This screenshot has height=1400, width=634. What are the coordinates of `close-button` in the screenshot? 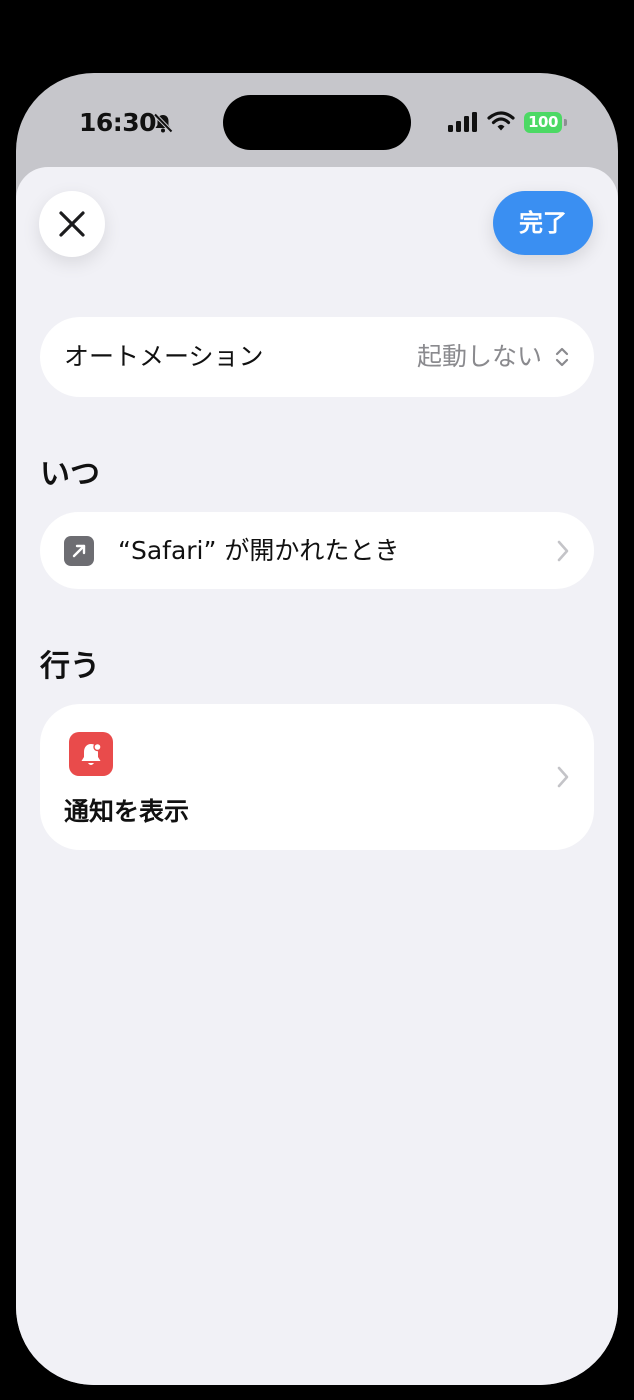 It's located at (72, 224).